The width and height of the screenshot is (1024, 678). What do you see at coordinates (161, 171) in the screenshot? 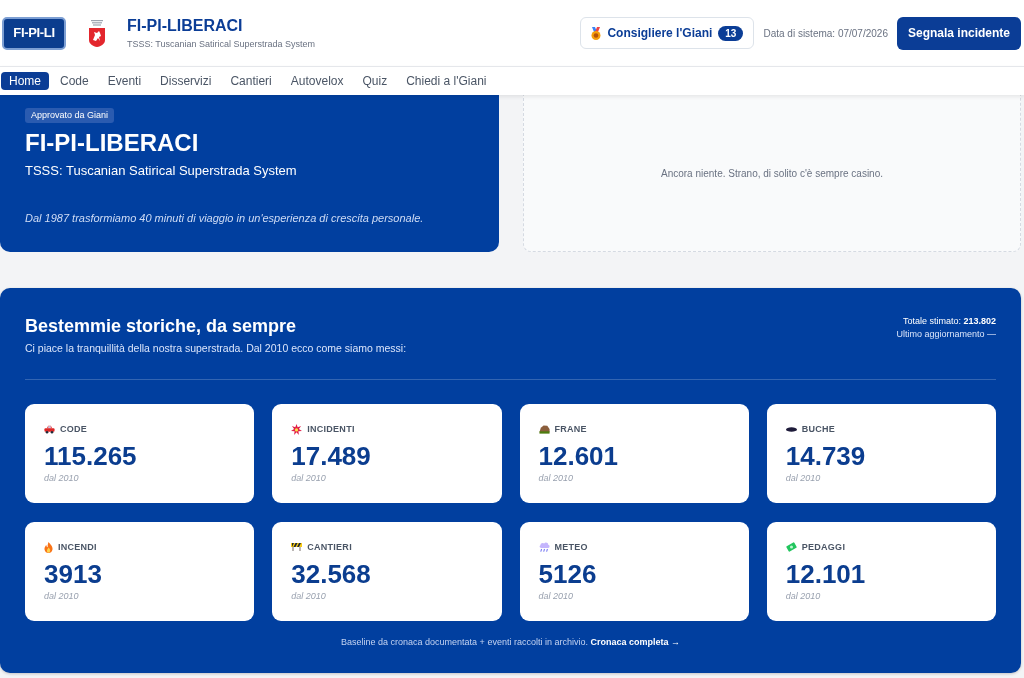
I see `hero-subtitle: TSSS: Tuscanian Satirical Superstrada System` at bounding box center [161, 171].